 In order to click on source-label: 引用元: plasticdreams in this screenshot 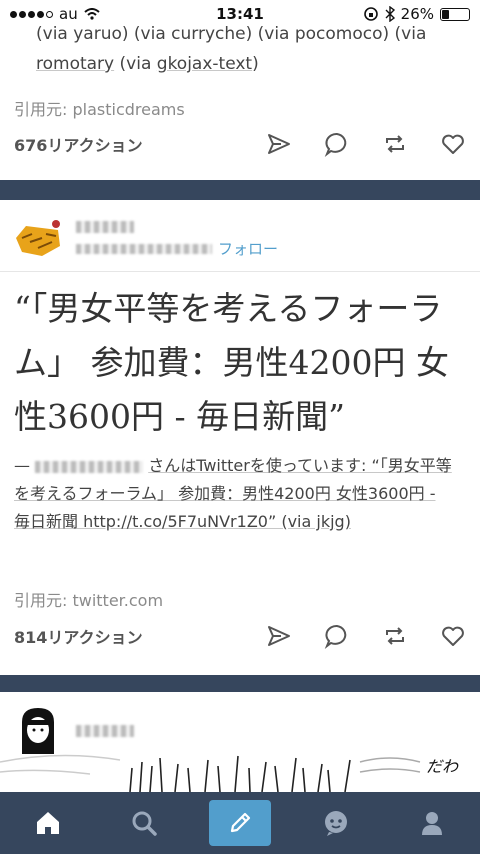, I will do `click(99, 108)`.